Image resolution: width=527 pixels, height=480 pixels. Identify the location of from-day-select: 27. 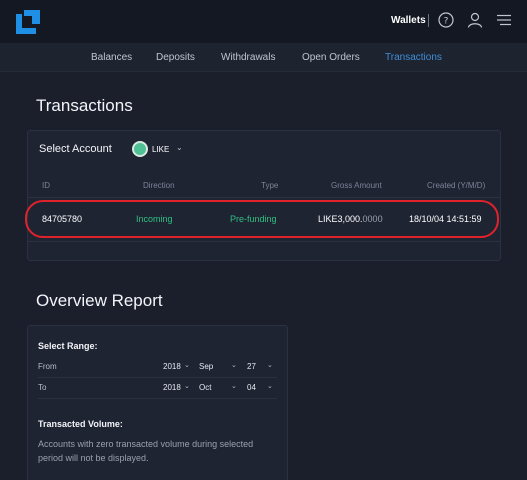
(251, 366).